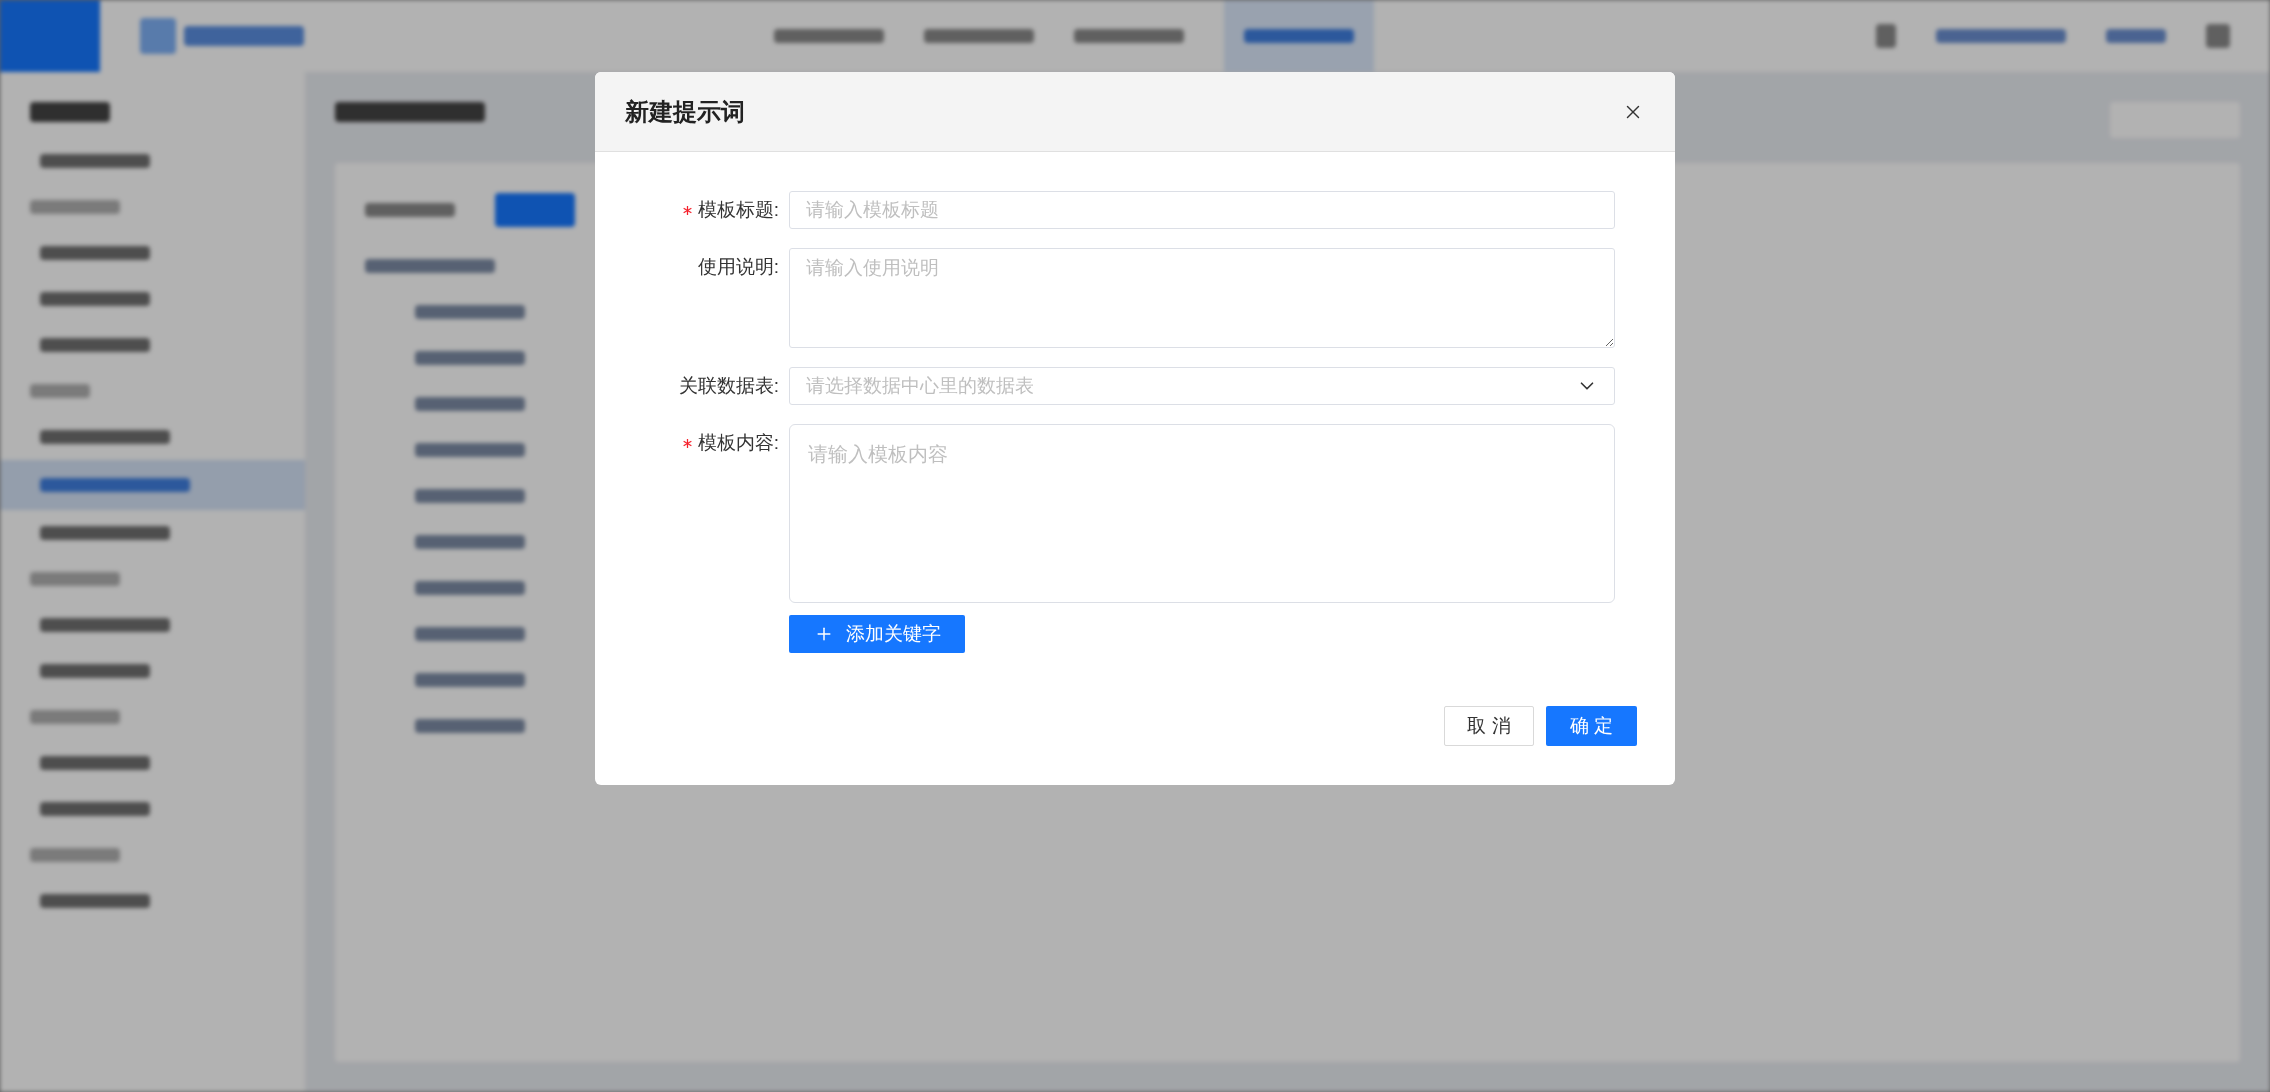 Image resolution: width=2270 pixels, height=1092 pixels. What do you see at coordinates (685, 111) in the screenshot?
I see `dialog-title: 新建提示词` at bounding box center [685, 111].